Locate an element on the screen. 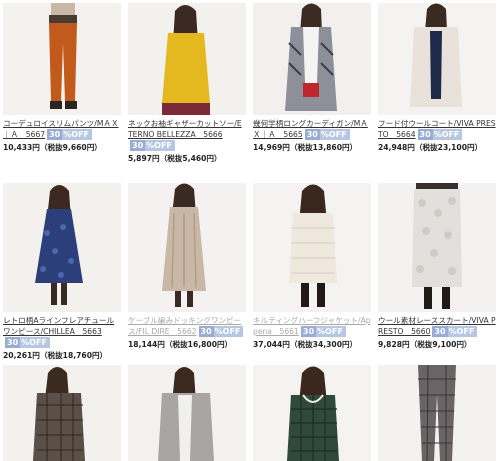 The height and width of the screenshot is (461, 500). product-price: 24,948円（税抜23,100円） is located at coordinates (430, 147).